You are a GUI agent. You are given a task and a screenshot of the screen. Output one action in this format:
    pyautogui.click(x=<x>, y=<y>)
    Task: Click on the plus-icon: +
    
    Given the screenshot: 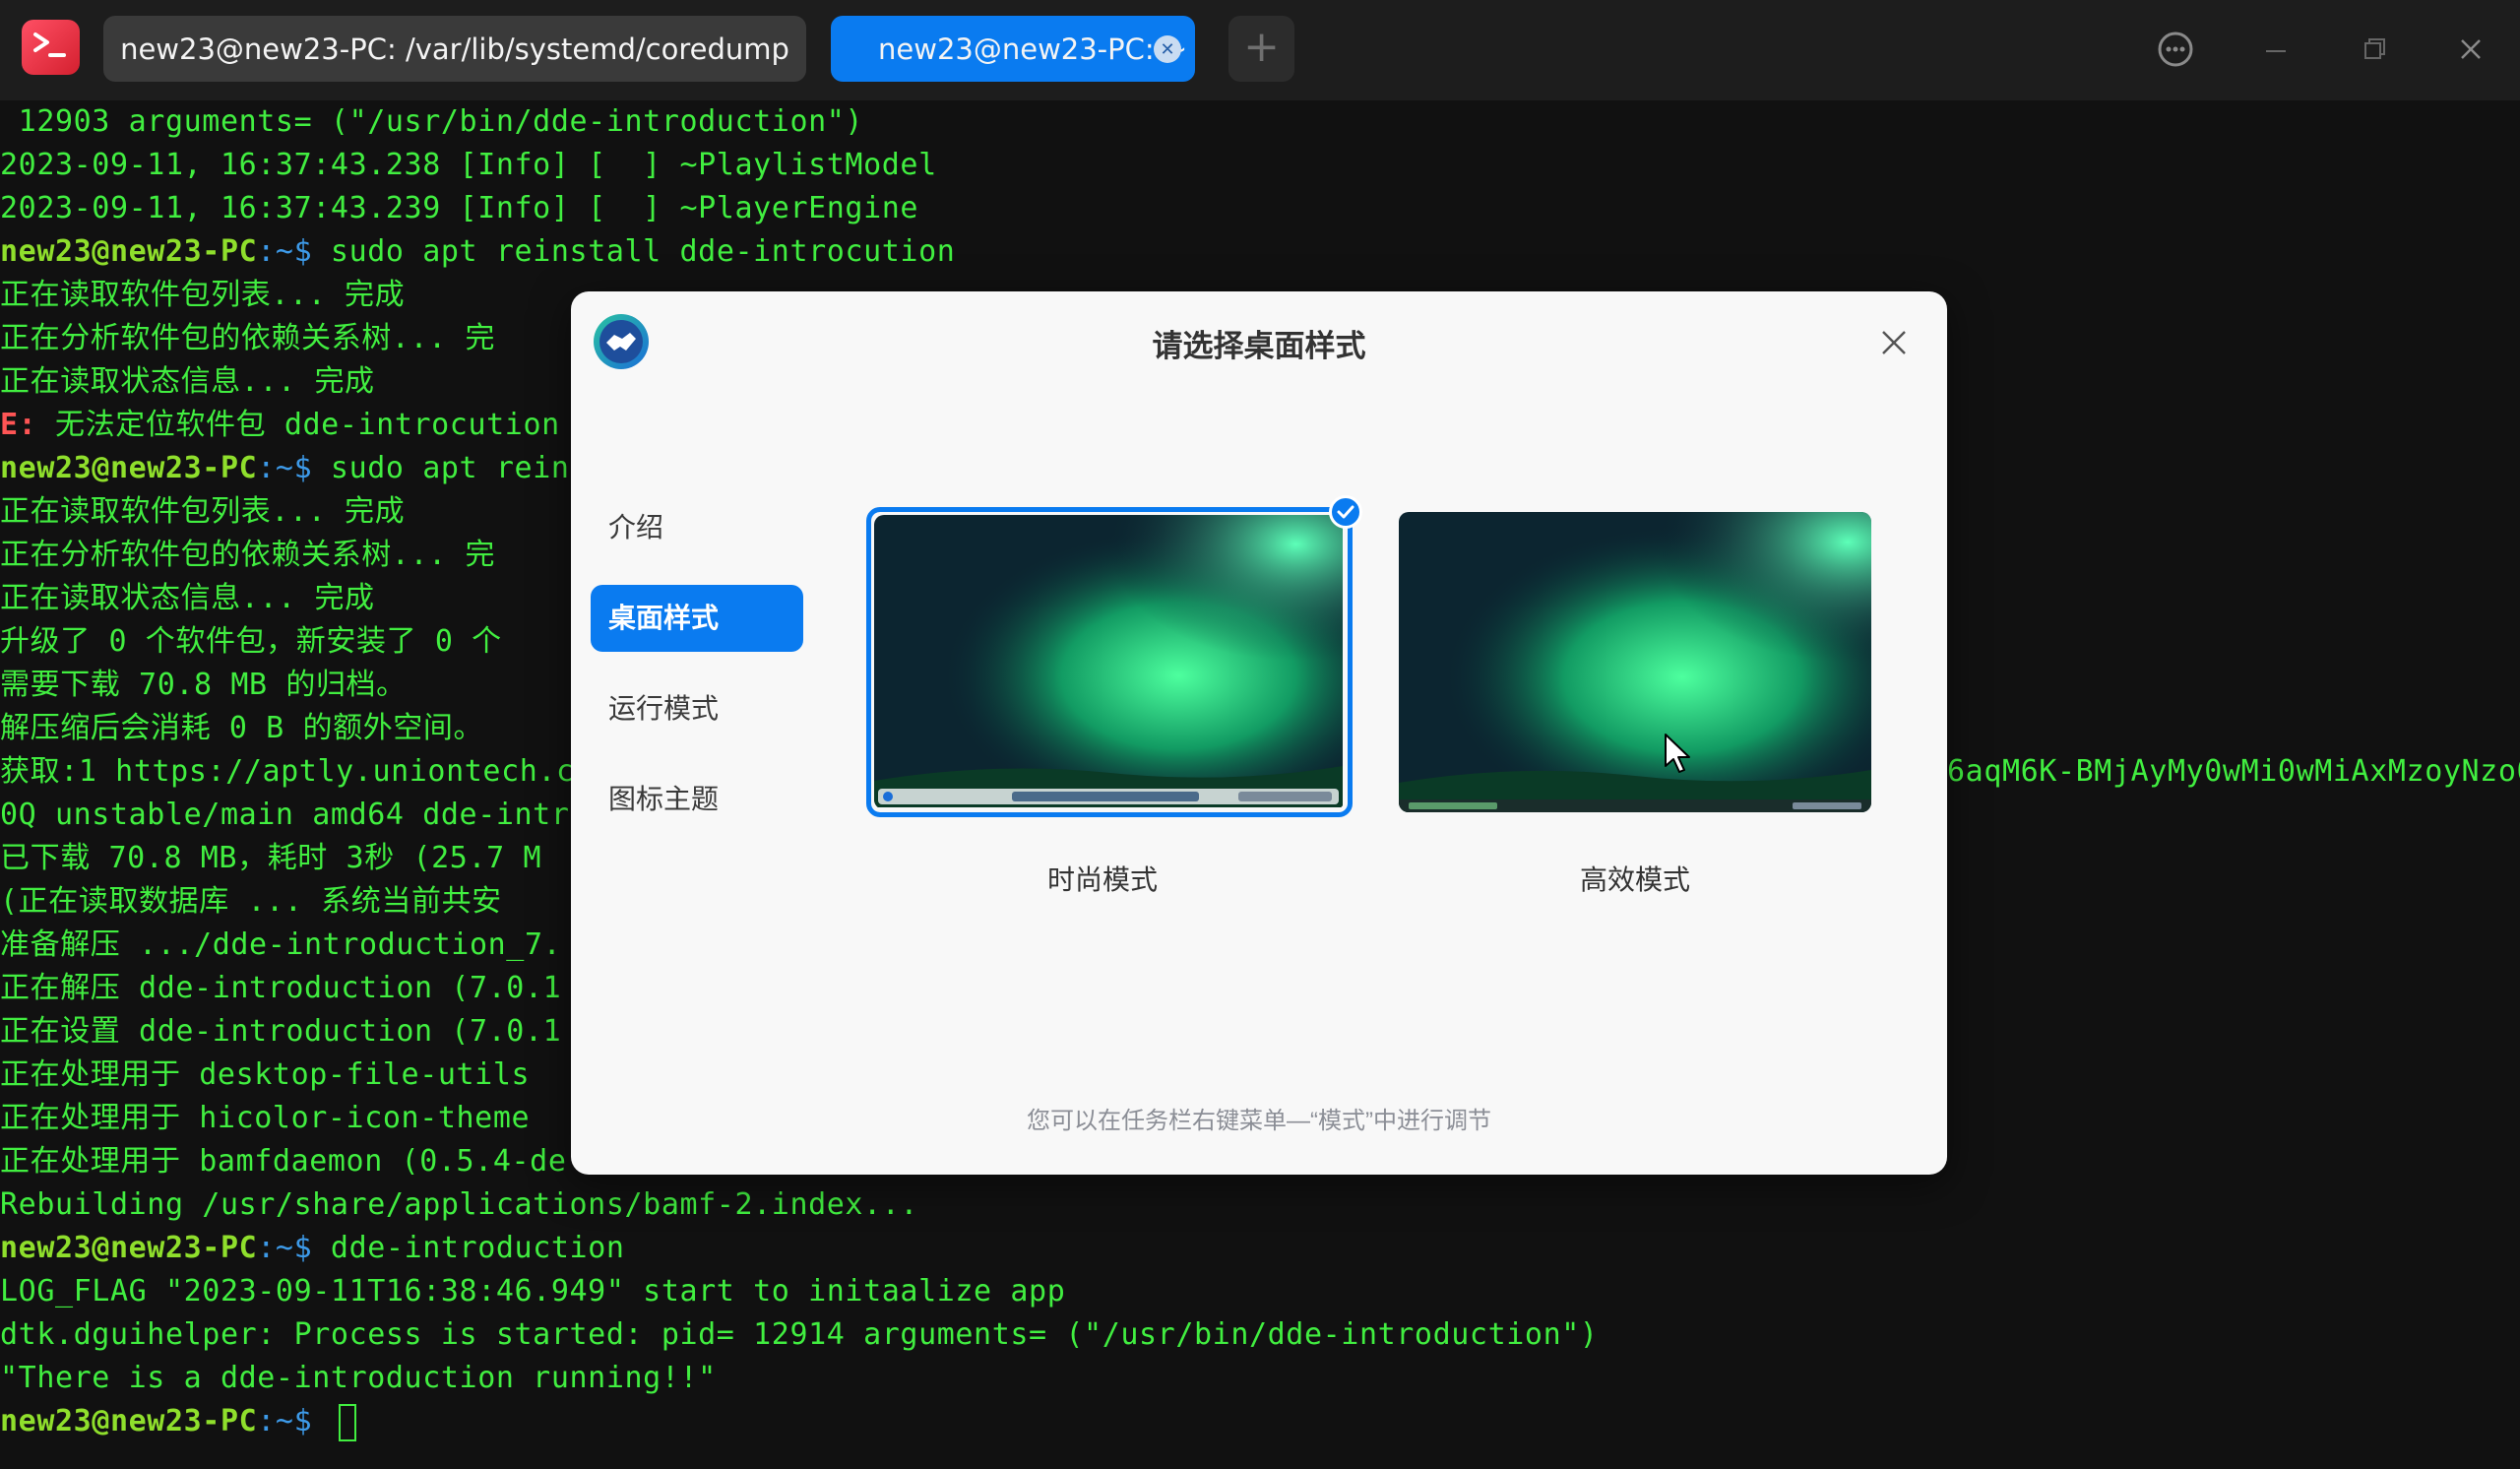 What is the action you would take?
    pyautogui.click(x=1261, y=47)
    